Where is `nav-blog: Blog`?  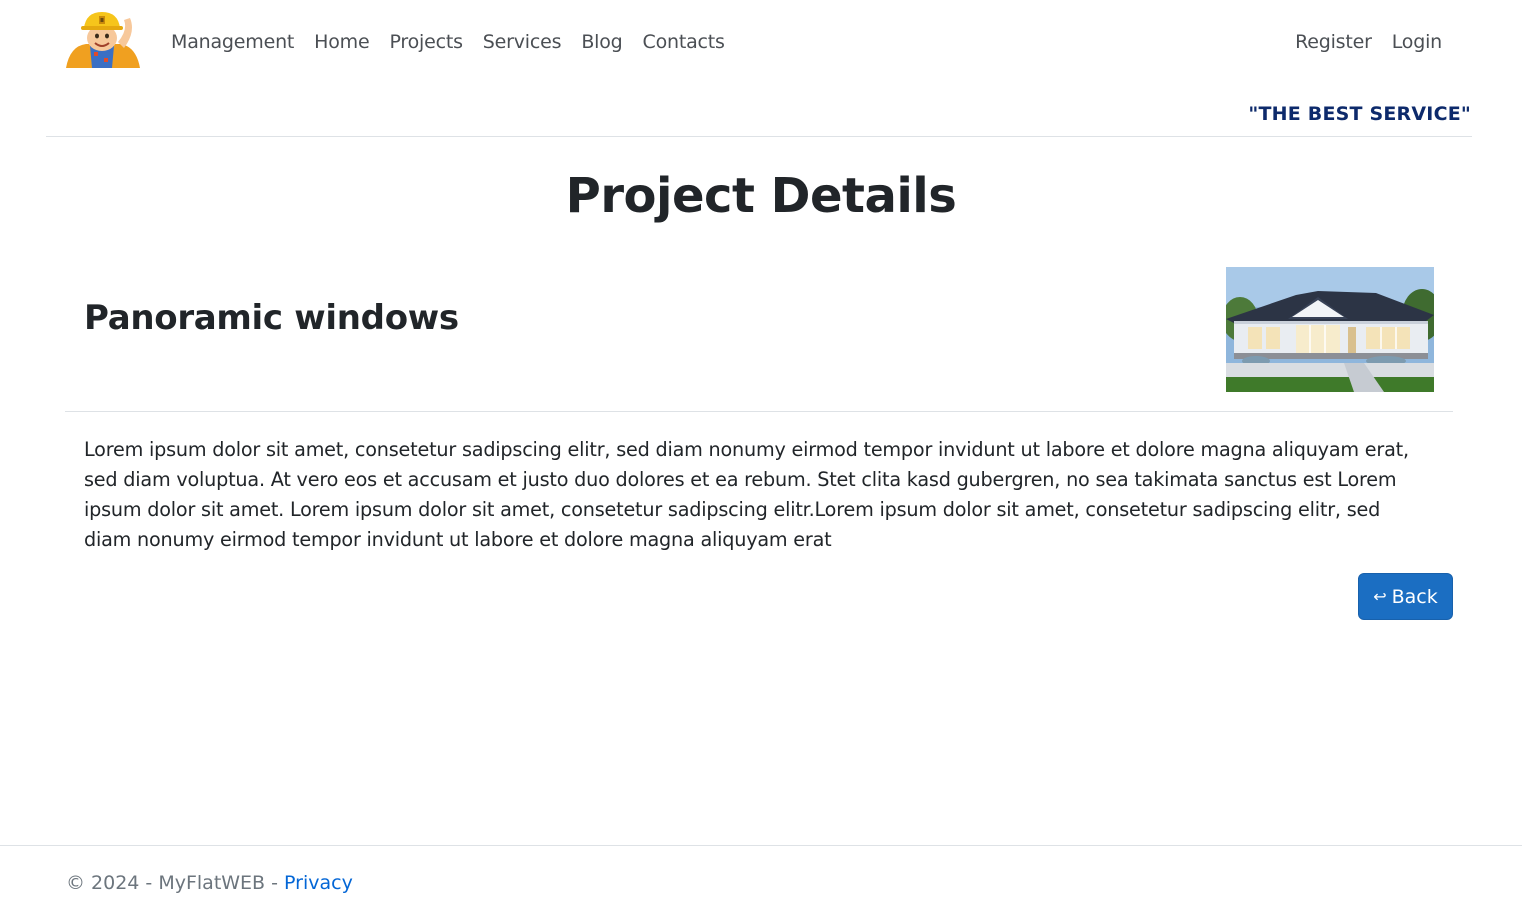
nav-blog: Blog is located at coordinates (601, 42).